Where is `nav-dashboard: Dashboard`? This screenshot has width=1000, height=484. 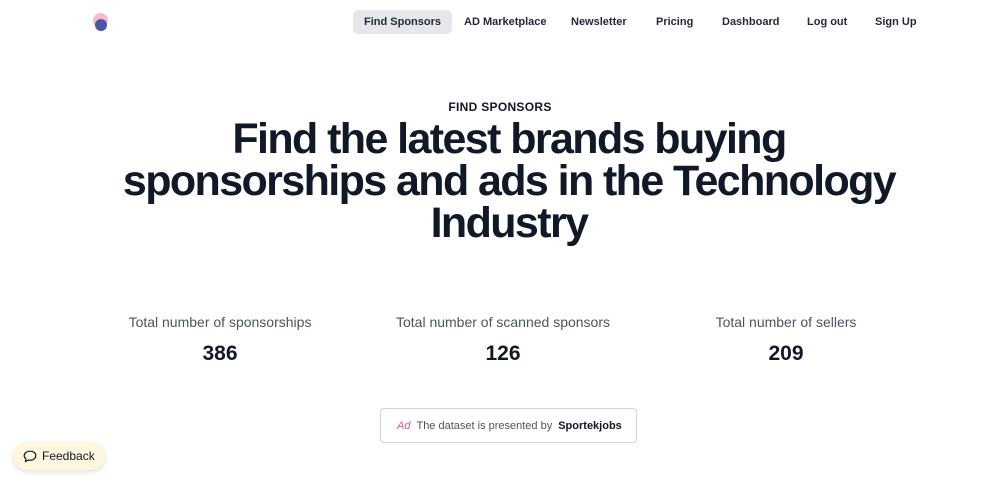
nav-dashboard: Dashboard is located at coordinates (750, 22).